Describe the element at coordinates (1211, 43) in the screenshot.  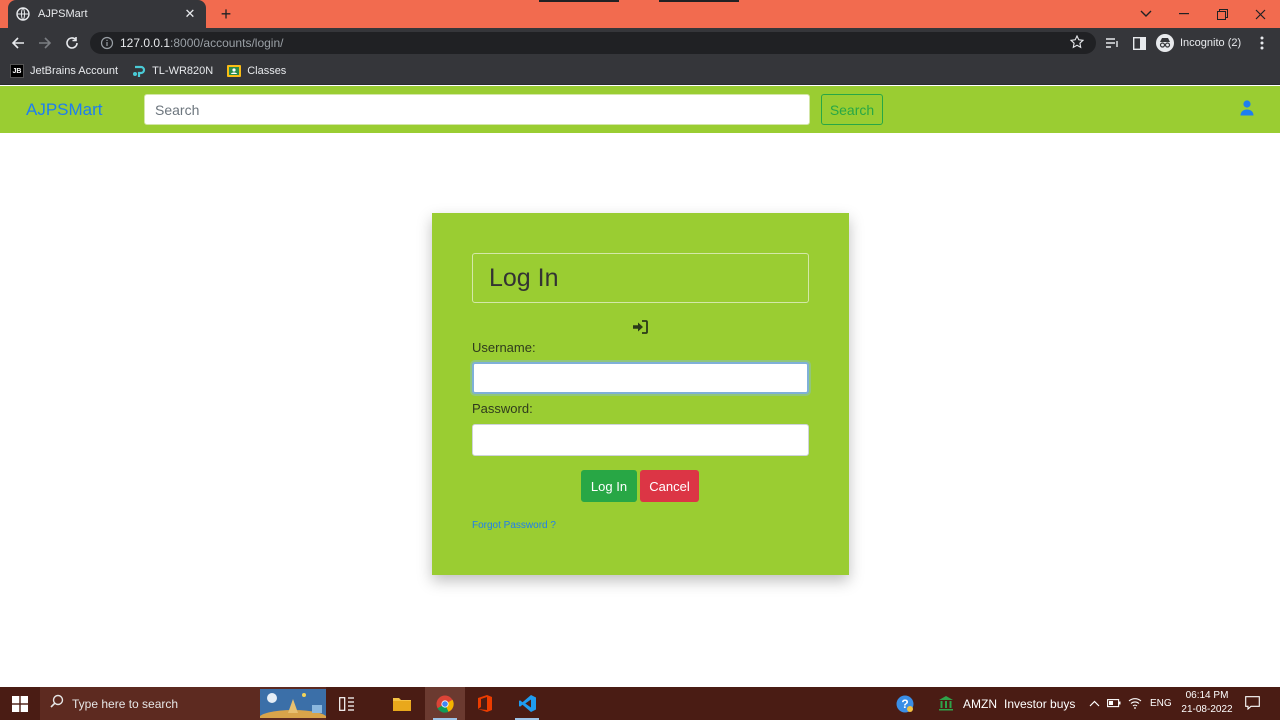
I see `profile-label: Incognito (2)` at that location.